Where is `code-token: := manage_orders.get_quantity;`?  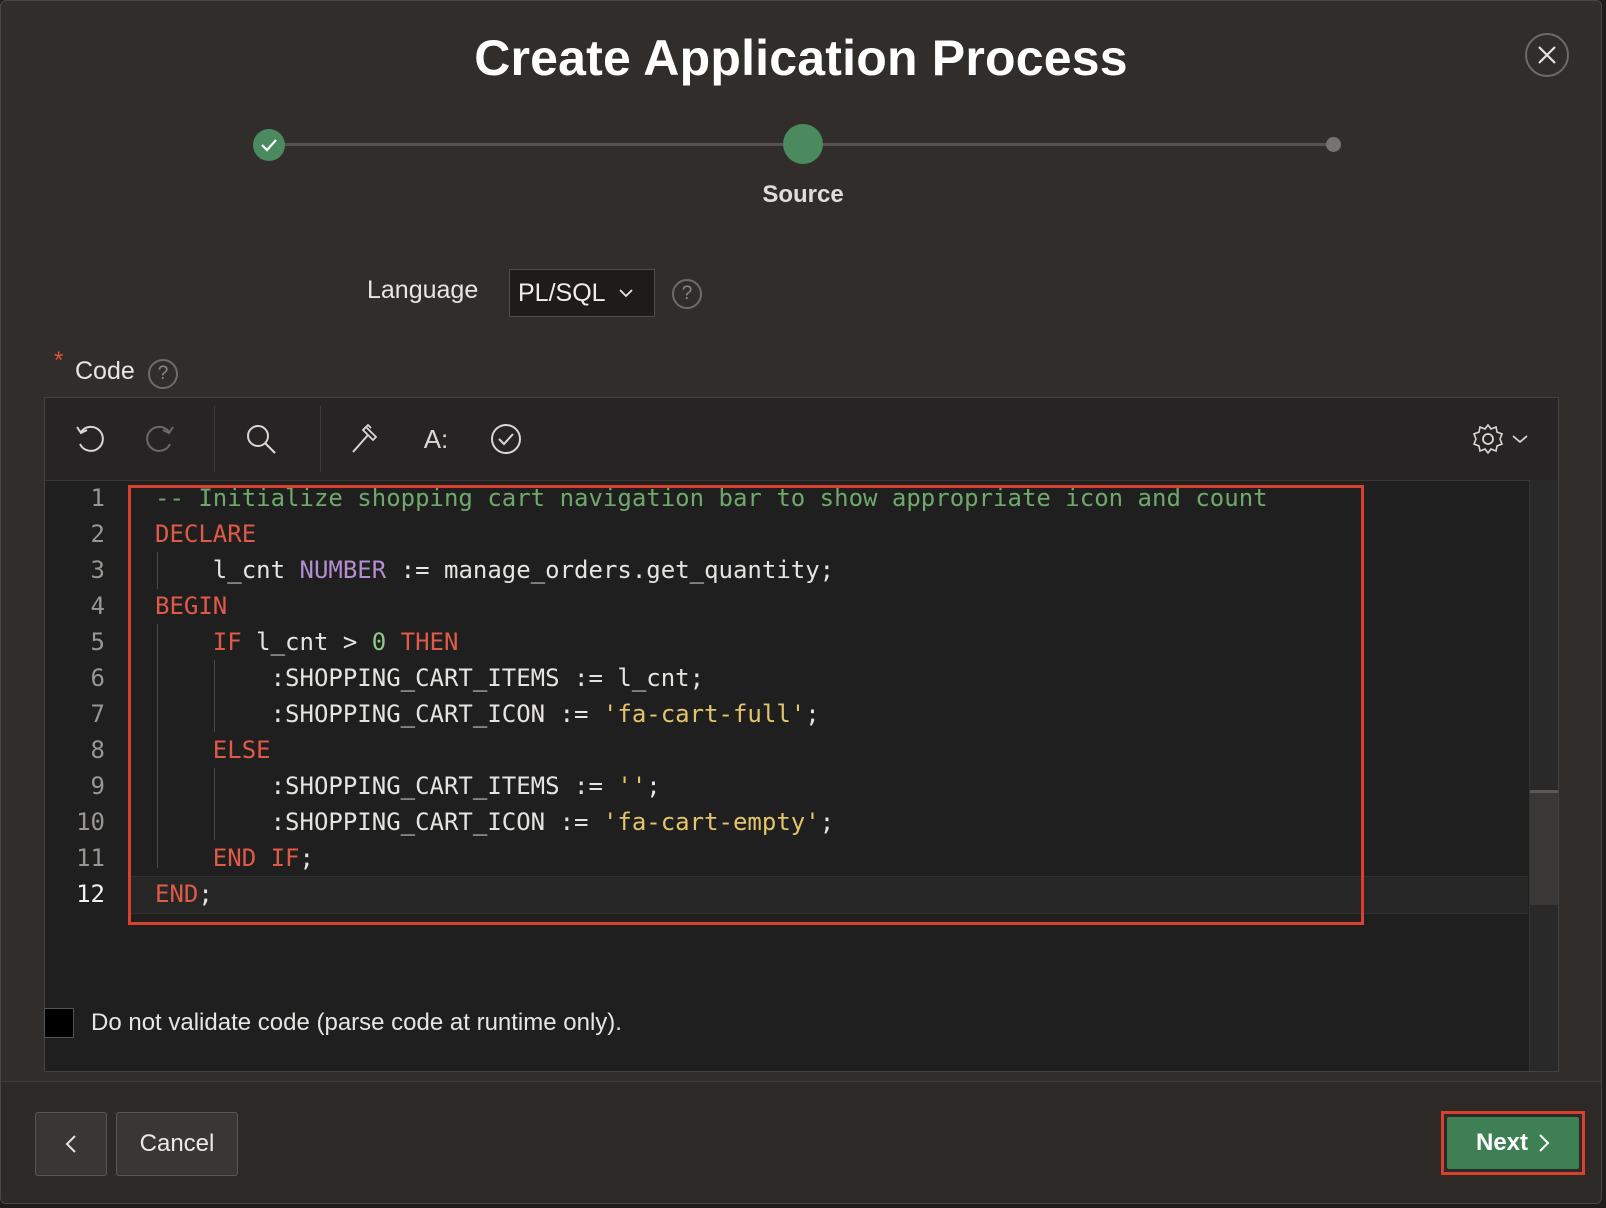
code-token: := manage_orders.get_quantity; is located at coordinates (610, 570).